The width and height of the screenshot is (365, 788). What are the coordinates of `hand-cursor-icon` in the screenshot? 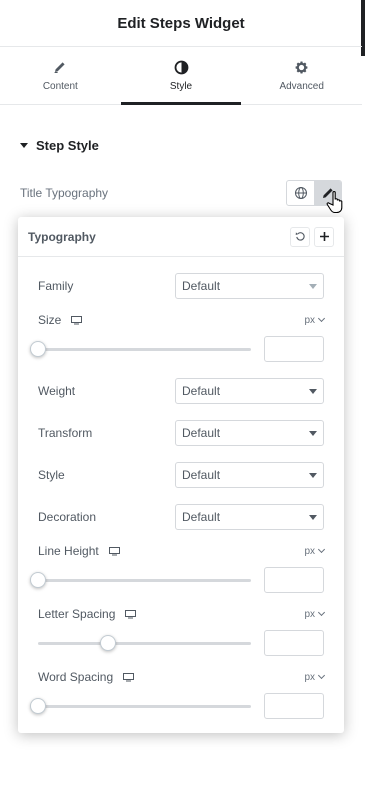 It's located at (334, 202).